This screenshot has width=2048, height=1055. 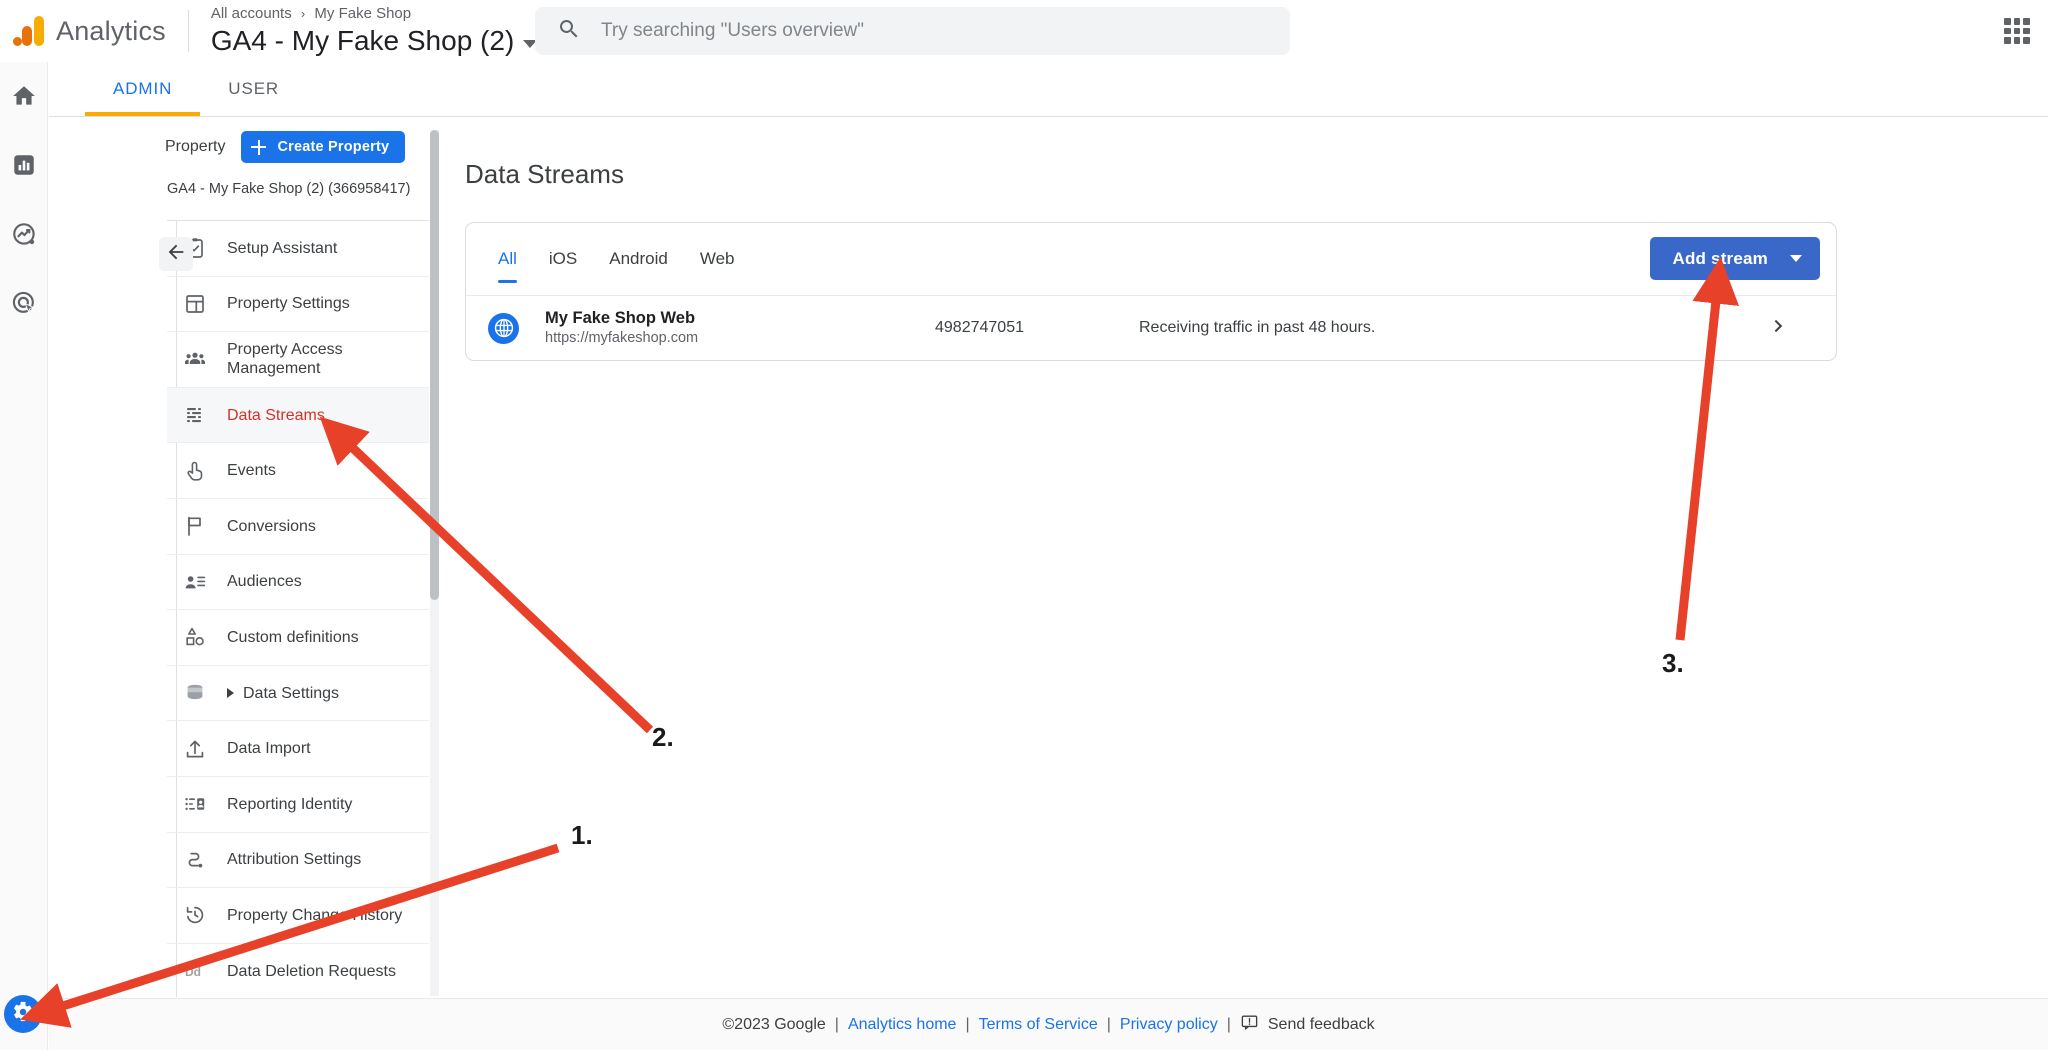 I want to click on person-list-icon, so click(x=195, y=582).